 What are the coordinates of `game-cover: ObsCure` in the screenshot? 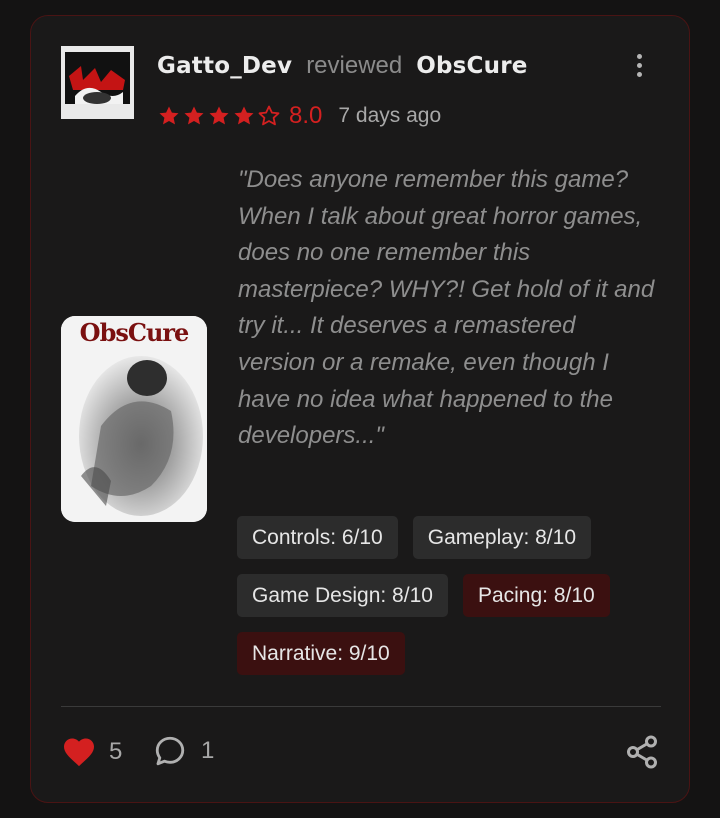 It's located at (134, 419).